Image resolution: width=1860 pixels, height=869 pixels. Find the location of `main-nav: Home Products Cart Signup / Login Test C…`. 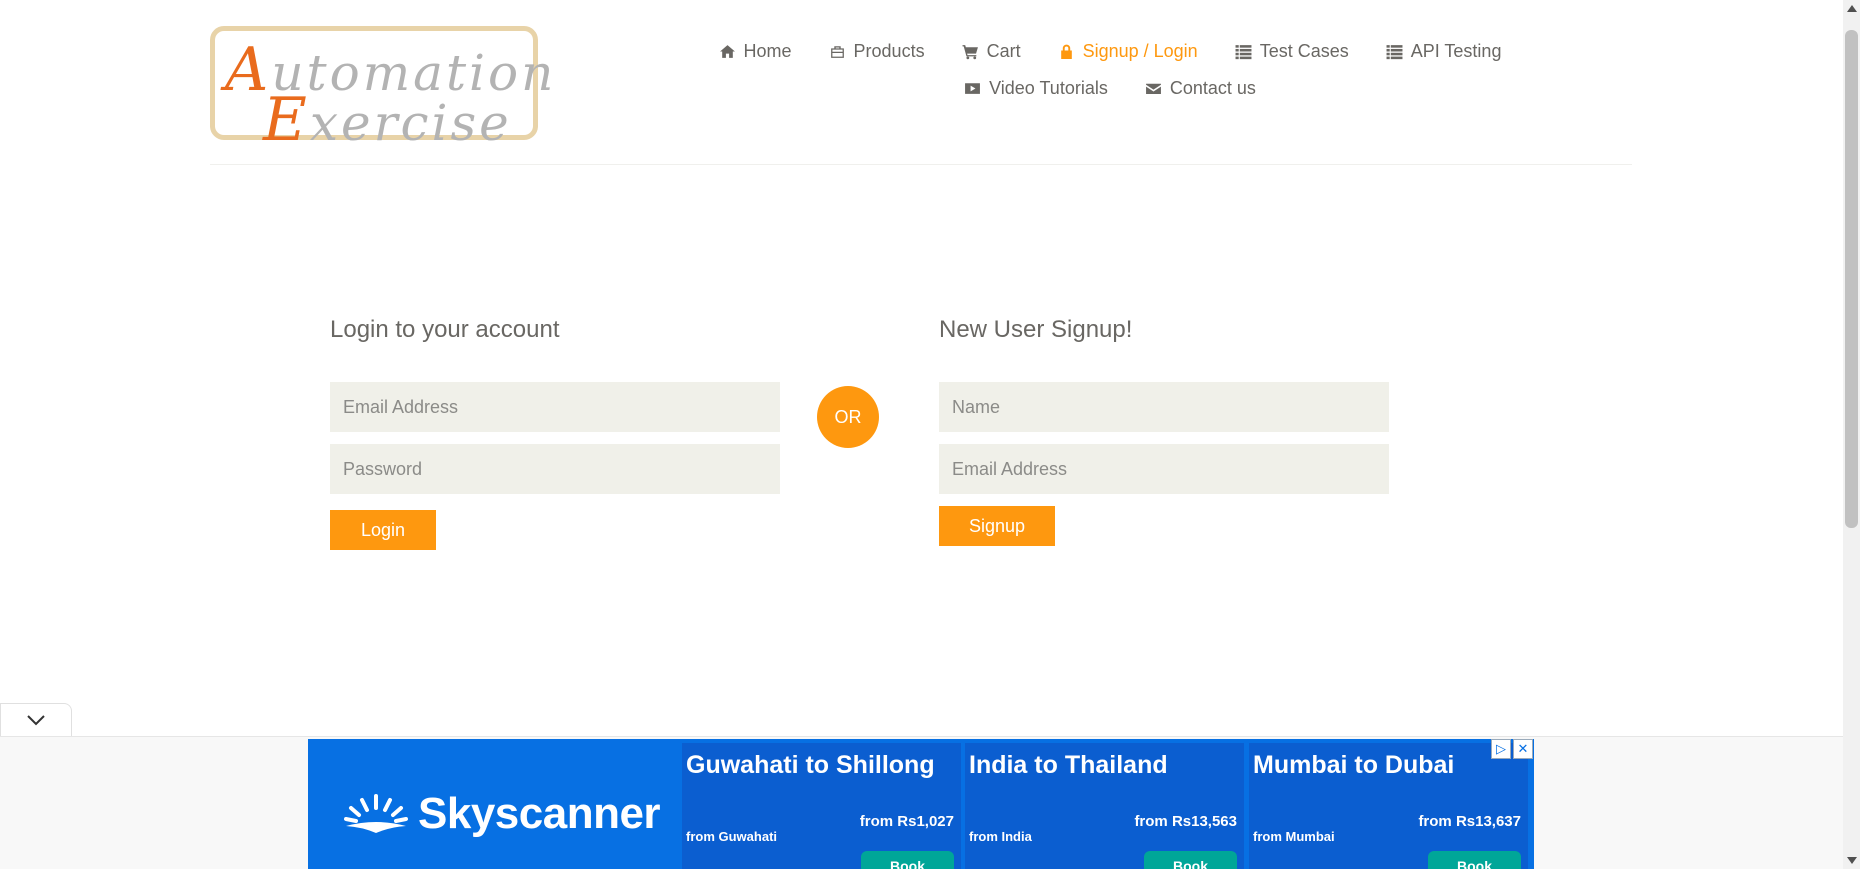

main-nav: Home Products Cart Signup / Login Test C… is located at coordinates (1110, 69).